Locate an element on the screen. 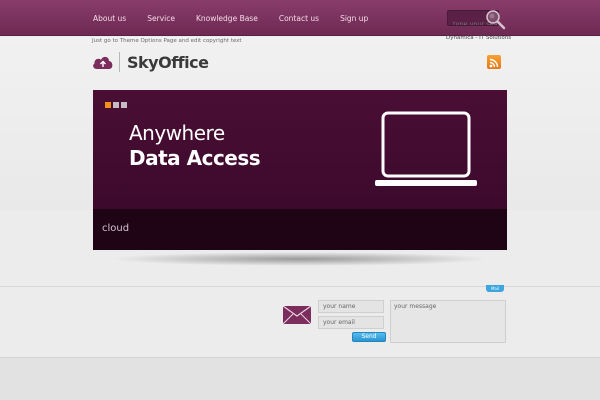  laptop-icon is located at coordinates (426, 148).